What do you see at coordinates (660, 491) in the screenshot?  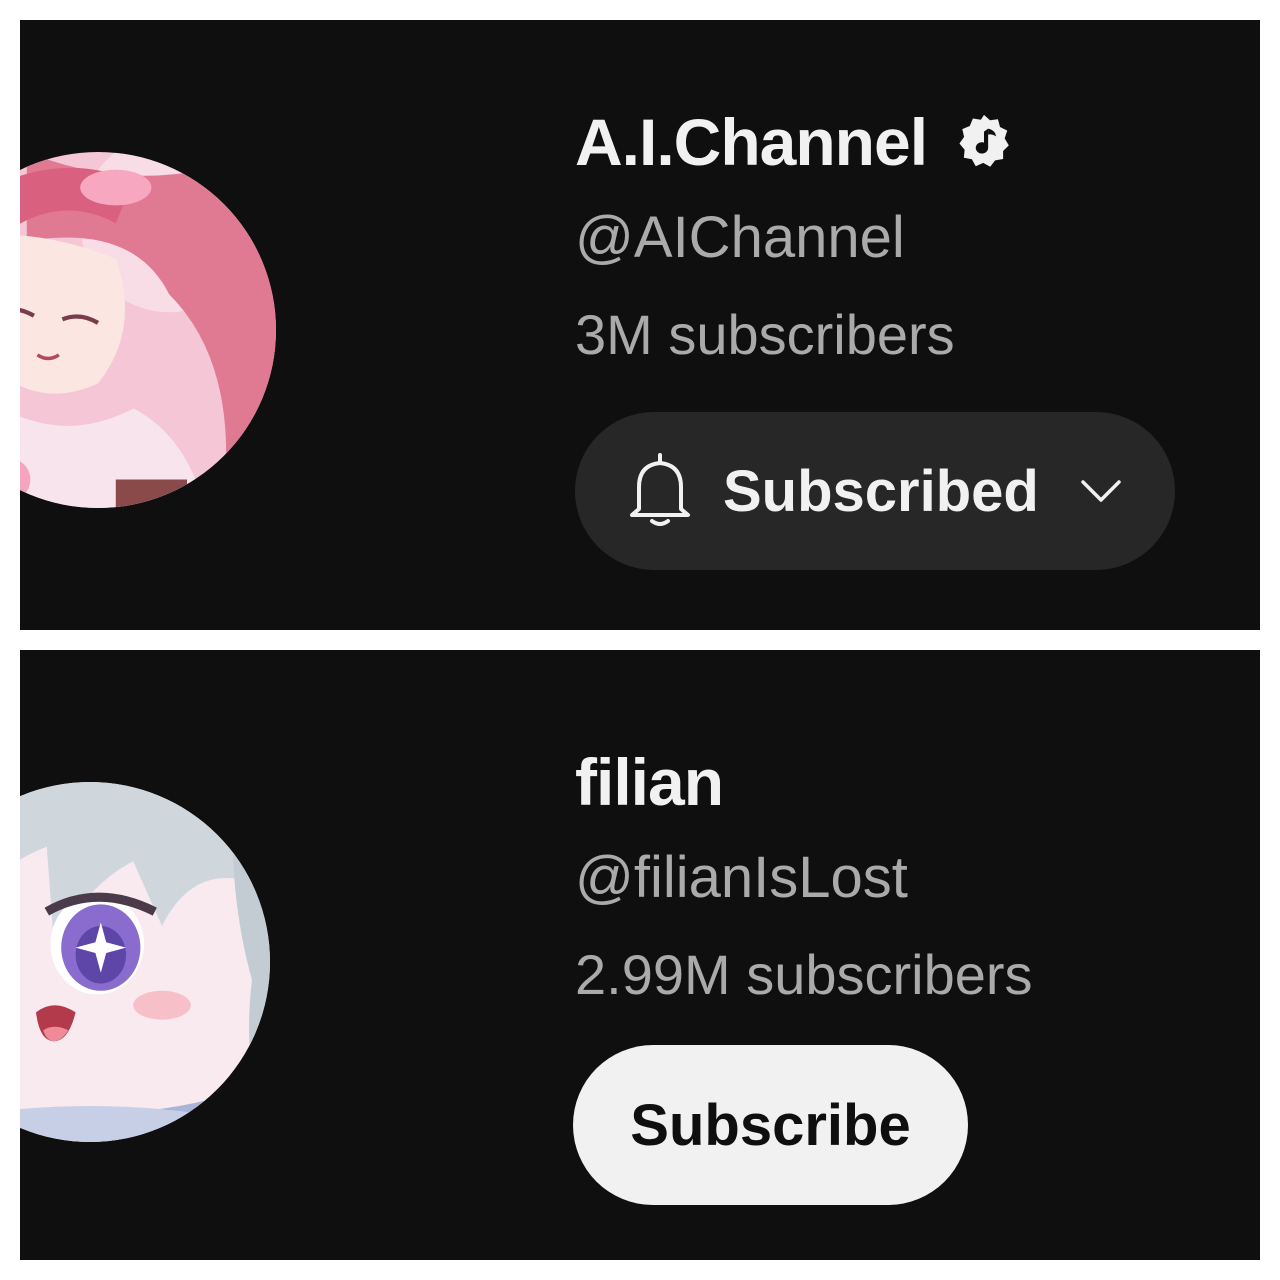 I see `bell-icon` at bounding box center [660, 491].